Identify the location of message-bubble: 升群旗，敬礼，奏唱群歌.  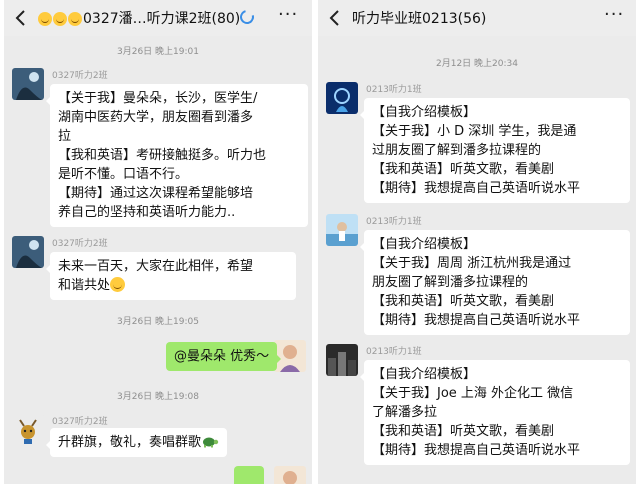
(136, 442).